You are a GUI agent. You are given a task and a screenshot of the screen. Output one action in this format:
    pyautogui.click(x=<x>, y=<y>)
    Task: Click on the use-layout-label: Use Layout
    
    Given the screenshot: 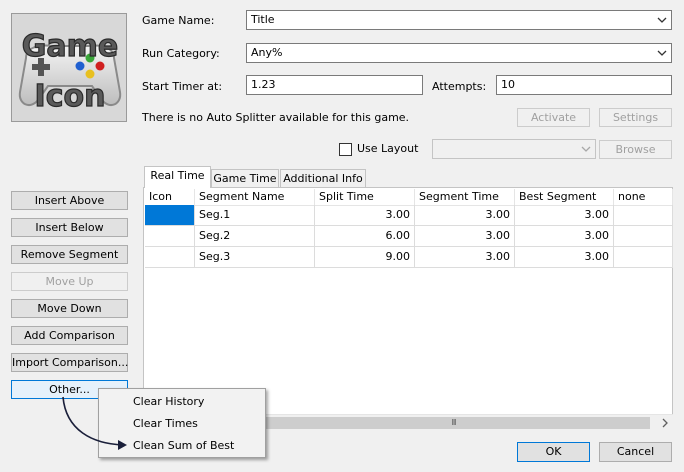 What is the action you would take?
    pyautogui.click(x=388, y=148)
    